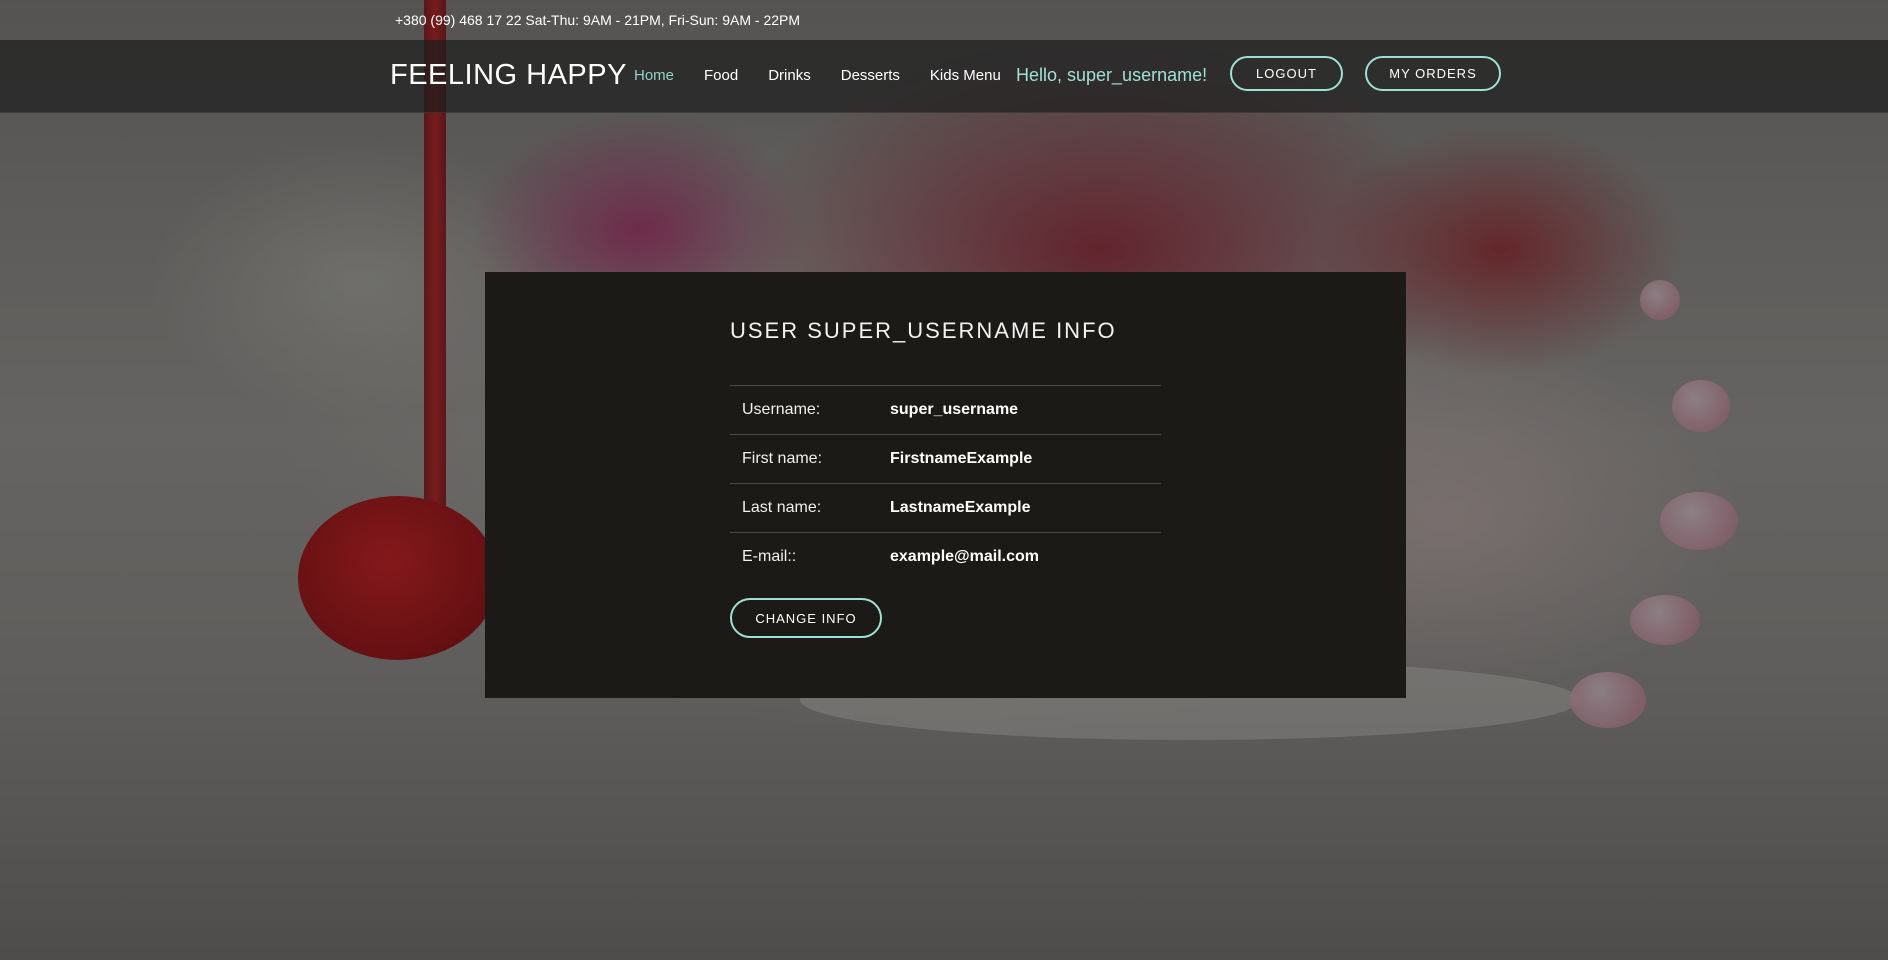 The height and width of the screenshot is (960, 1888). I want to click on logout-button: LOGOUT, so click(1286, 73).